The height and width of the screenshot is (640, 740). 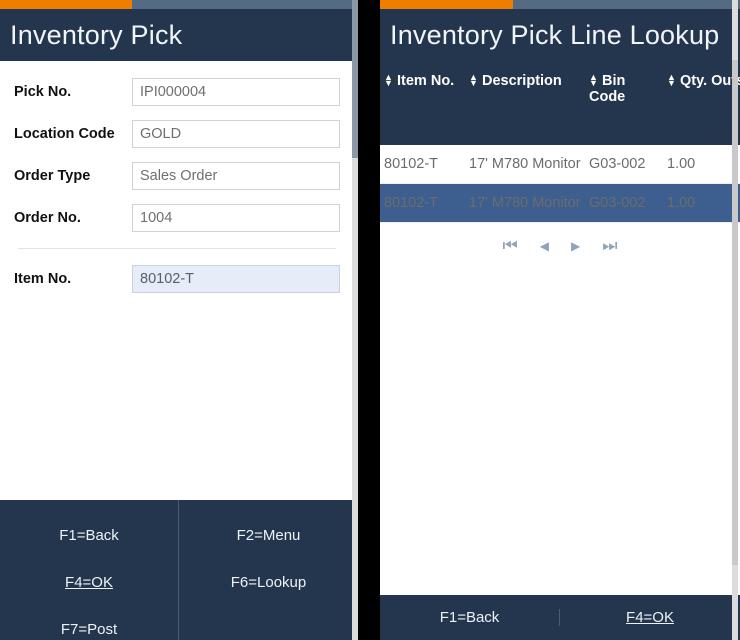 I want to click on next-page-icon: ▶, so click(x=575, y=246).